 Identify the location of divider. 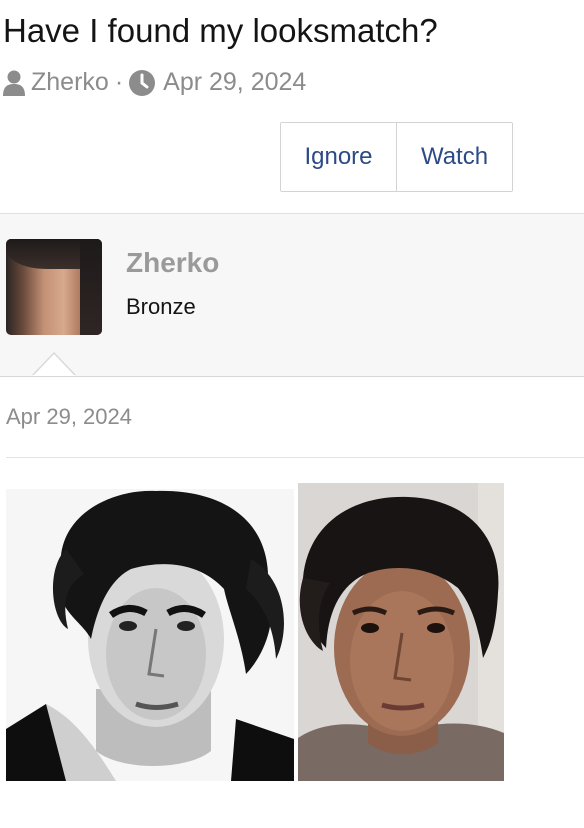
(295, 457).